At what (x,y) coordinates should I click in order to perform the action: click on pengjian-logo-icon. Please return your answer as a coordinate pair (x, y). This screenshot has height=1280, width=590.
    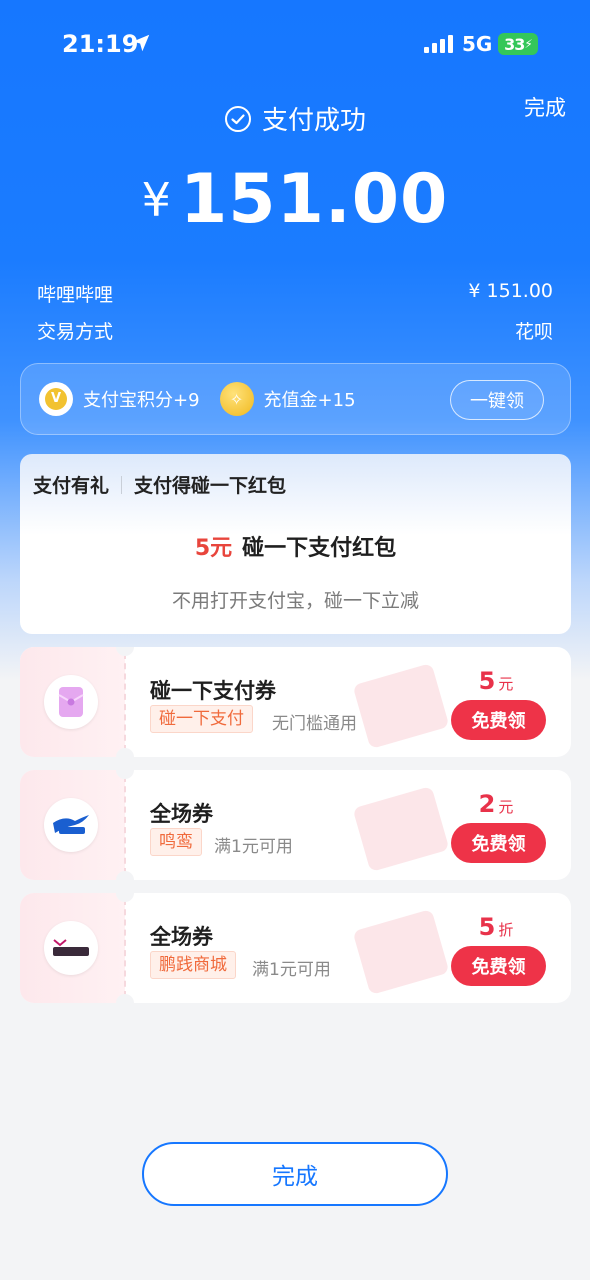
    Looking at the image, I should click on (71, 948).